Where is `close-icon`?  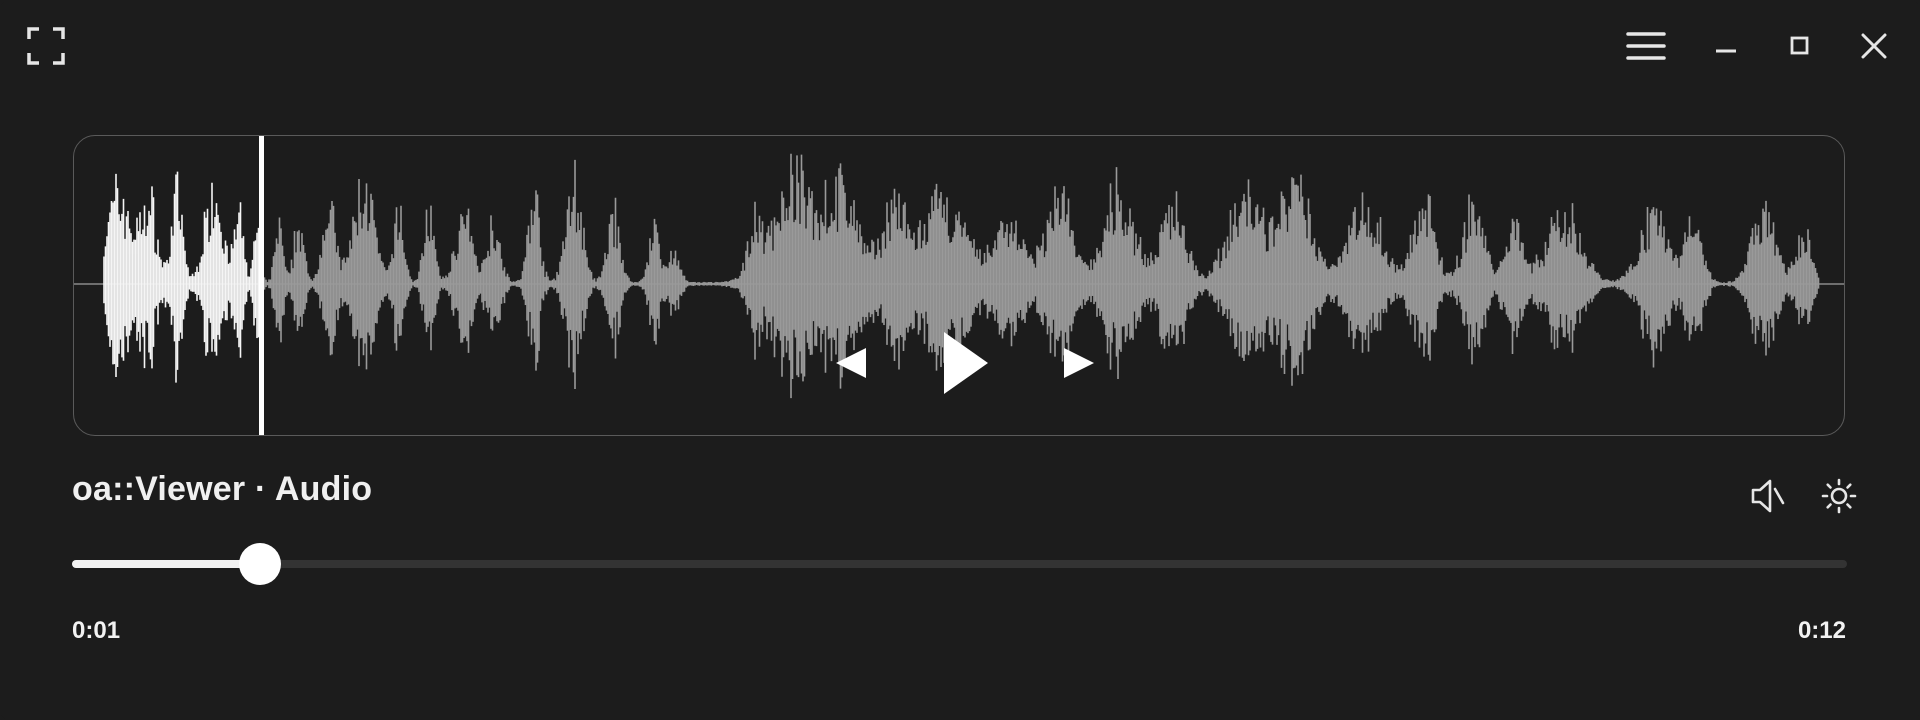
close-icon is located at coordinates (1874, 46).